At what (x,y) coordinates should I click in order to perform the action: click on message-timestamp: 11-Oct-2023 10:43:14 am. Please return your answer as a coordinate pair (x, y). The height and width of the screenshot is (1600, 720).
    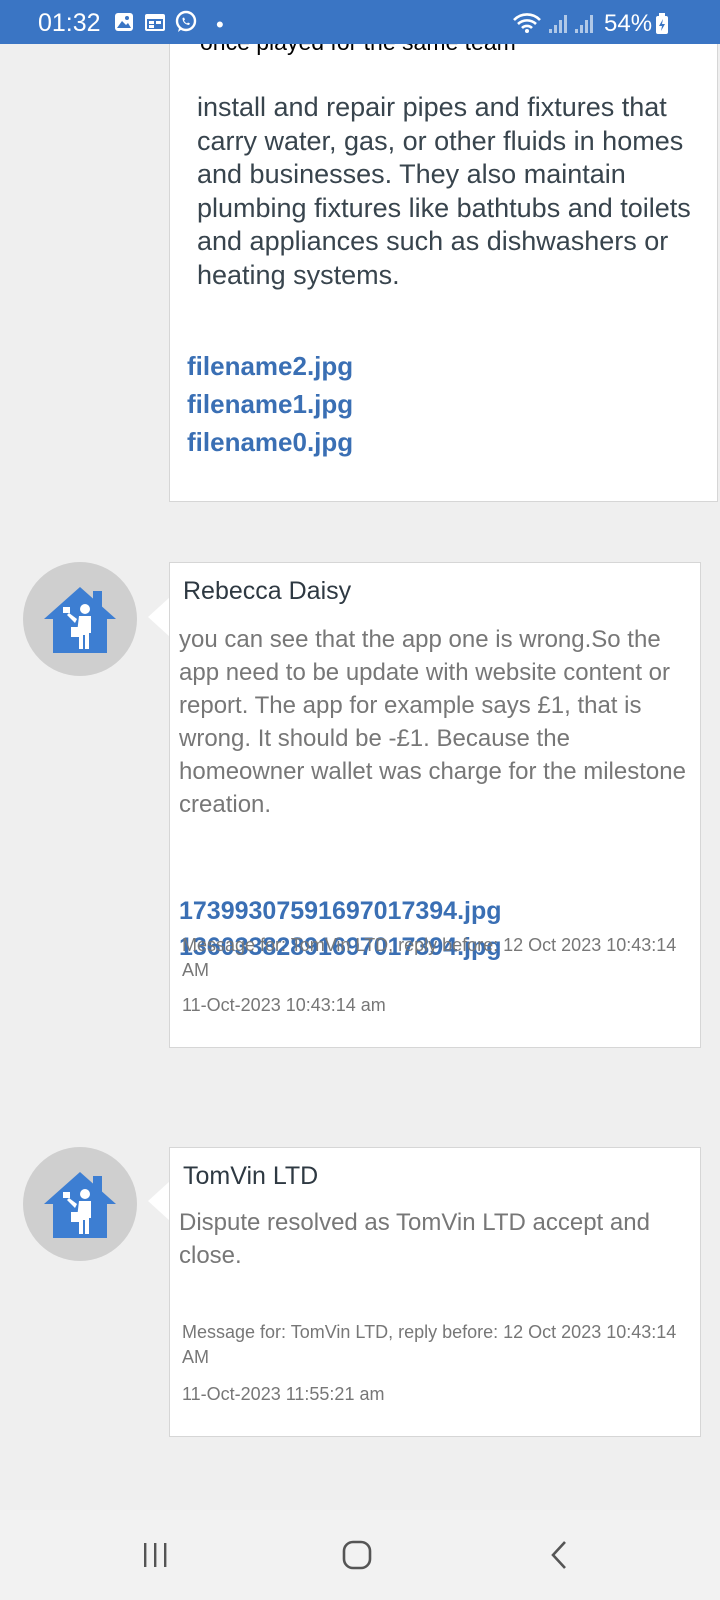
    Looking at the image, I should click on (284, 1005).